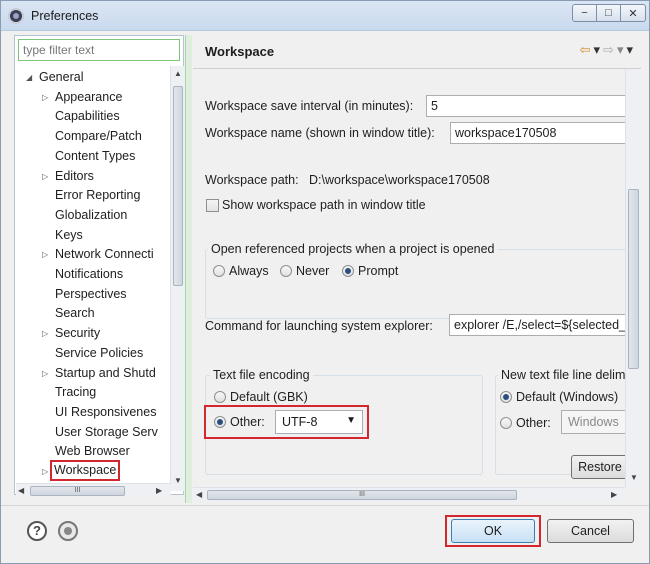 The image size is (650, 564). I want to click on page-scroll-right-icon: ▶, so click(614, 494).